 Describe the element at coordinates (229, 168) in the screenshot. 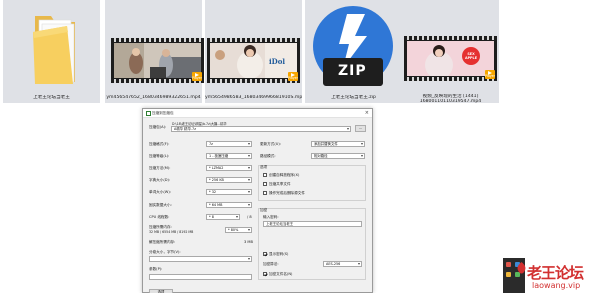

I see `method-select: * LZMA2` at that location.